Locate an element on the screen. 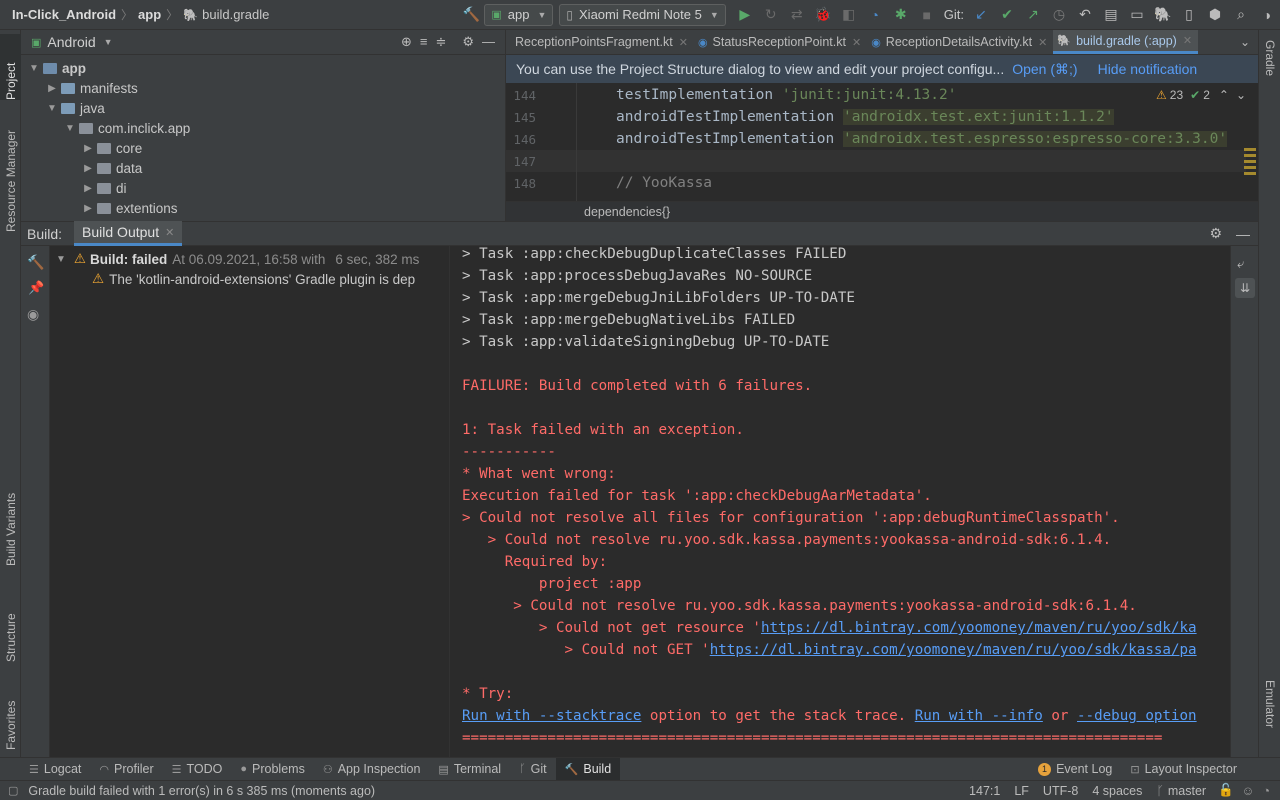 This screenshot has width=1280, height=800. chevron-up-icon: ⌃ is located at coordinates (1224, 95).